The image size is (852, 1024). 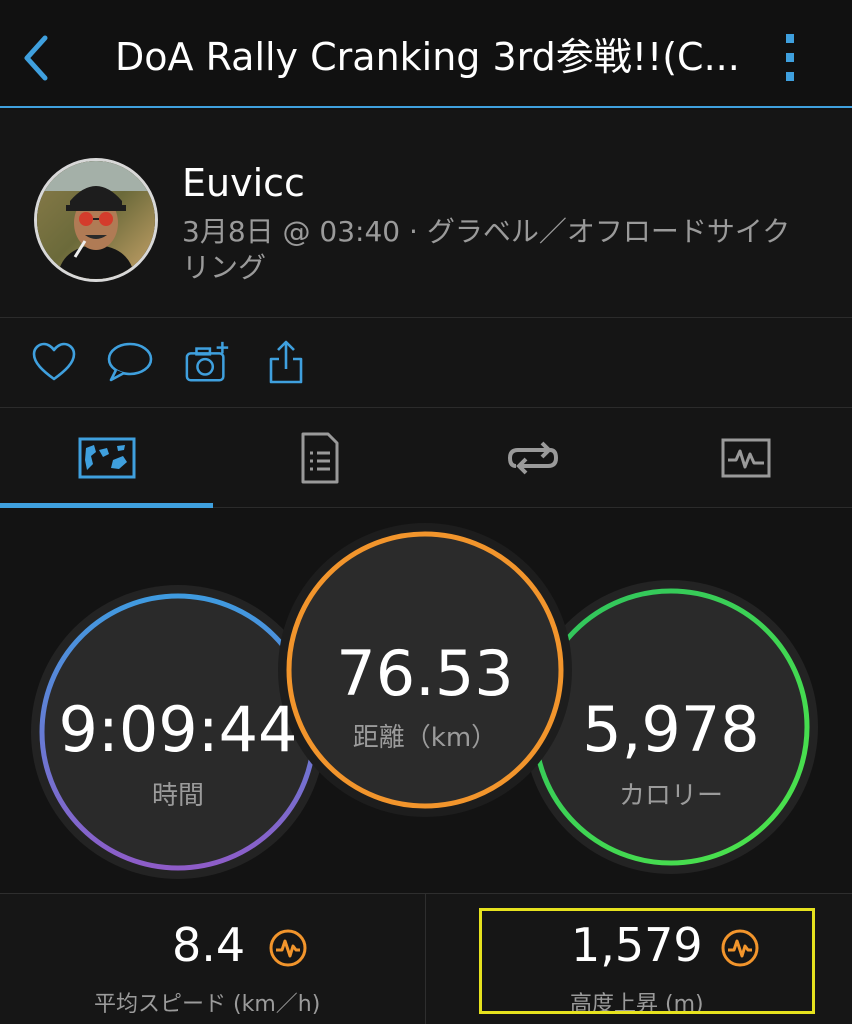 I want to click on share-button, so click(x=286, y=362).